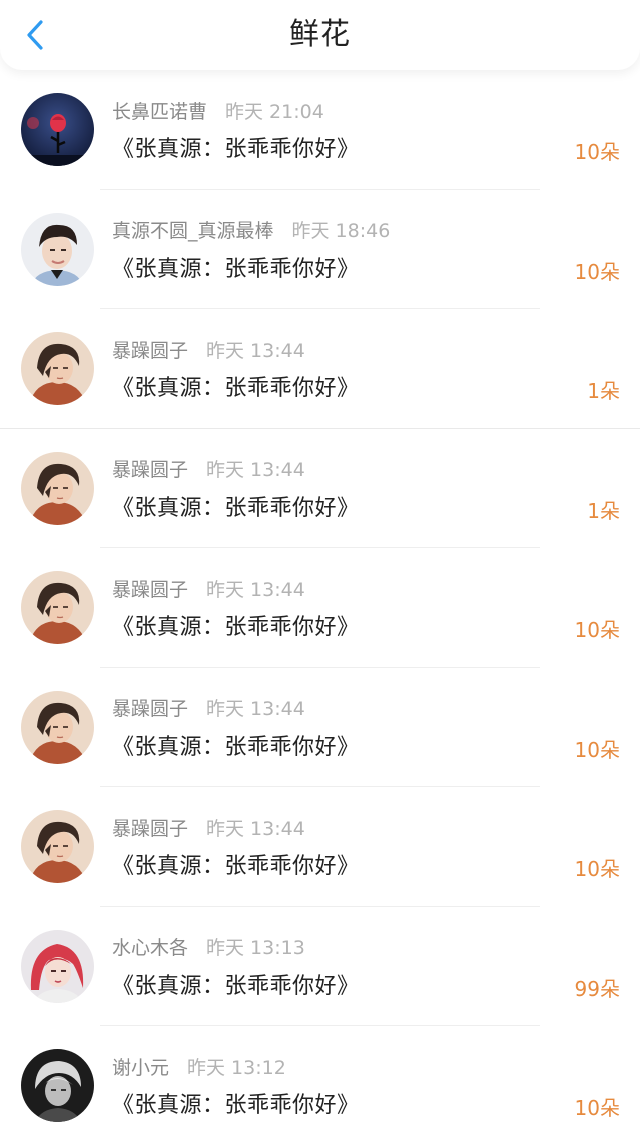  Describe the element at coordinates (341, 231) in the screenshot. I see `send-time: 昨天 18:46` at that location.